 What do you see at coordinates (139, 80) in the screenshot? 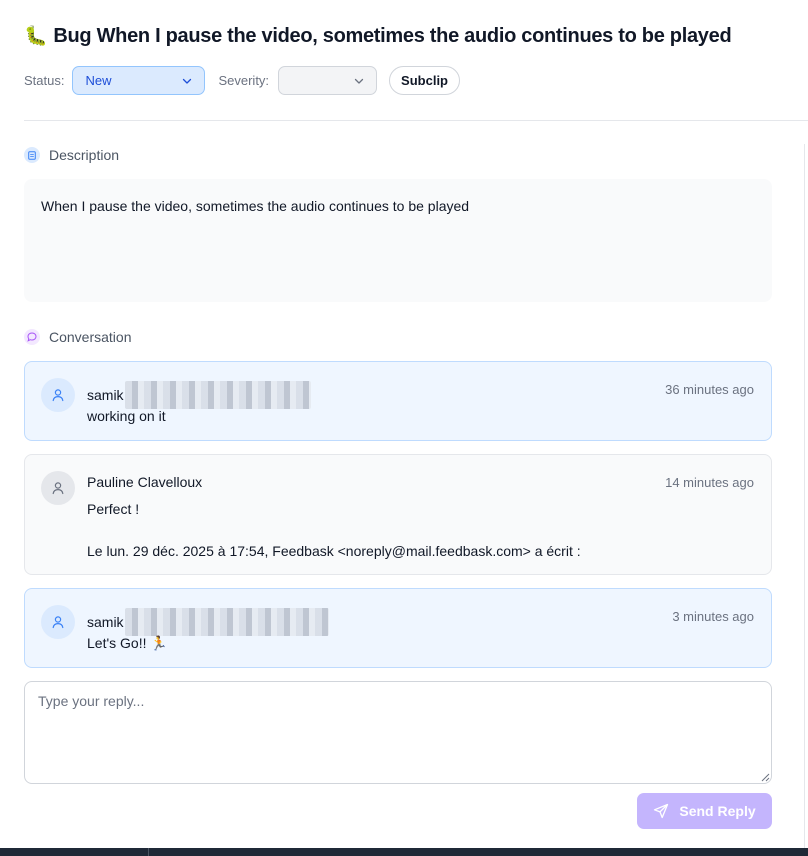
I see `status-select: New` at bounding box center [139, 80].